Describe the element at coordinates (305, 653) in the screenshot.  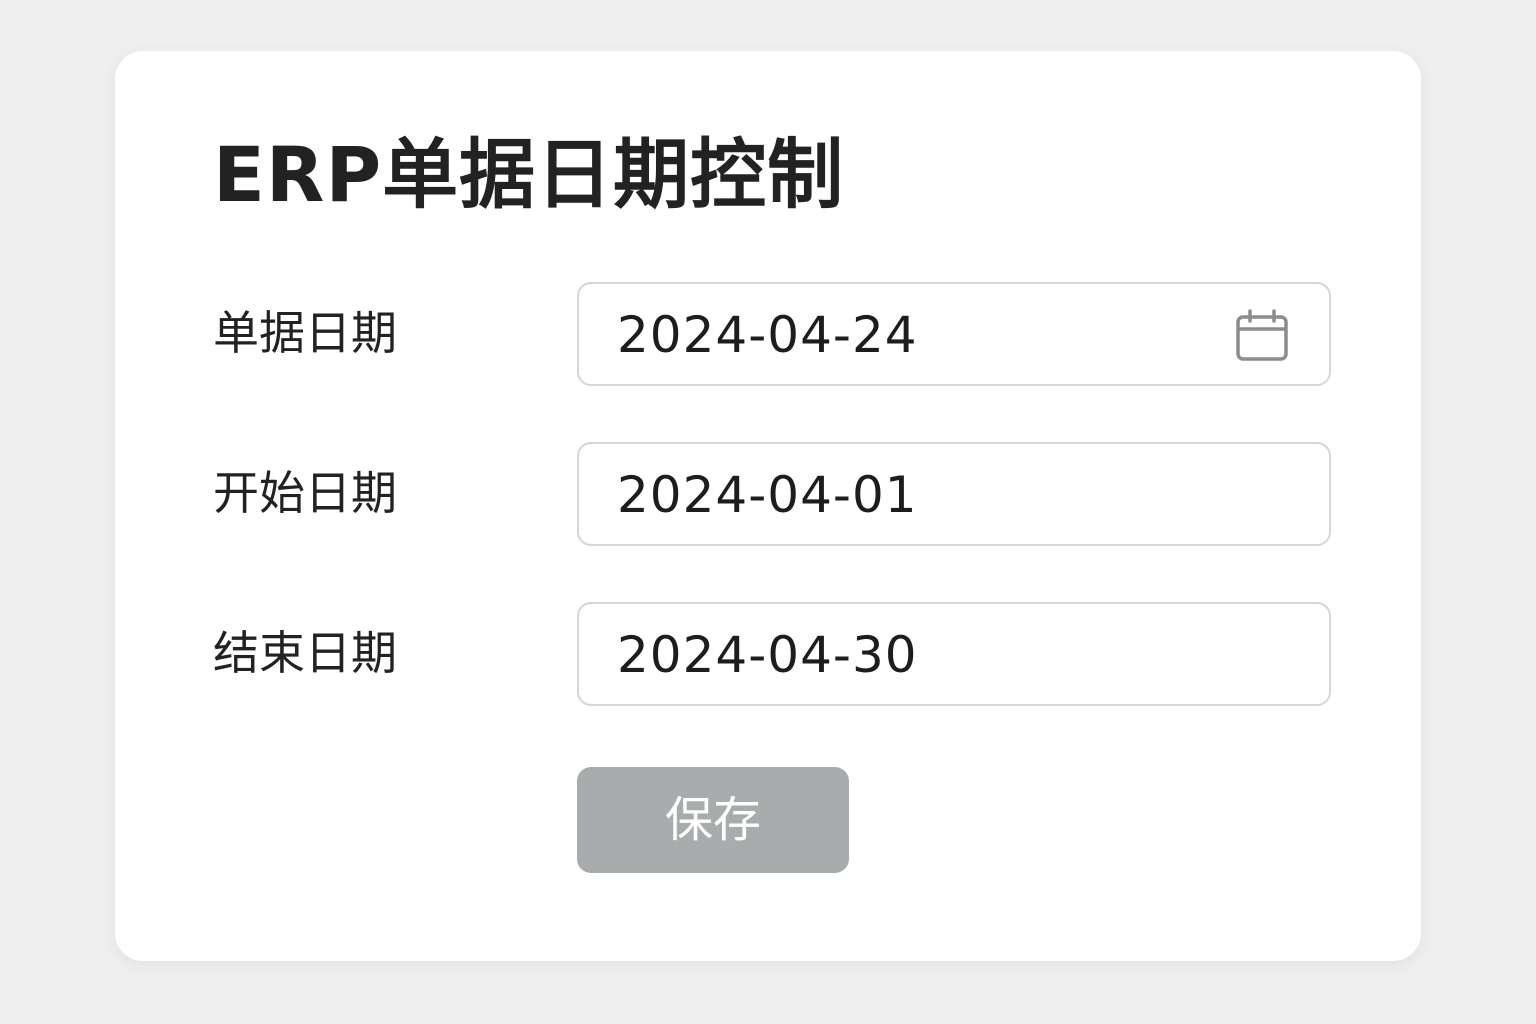
I see `end-date-label: 结束日期` at that location.